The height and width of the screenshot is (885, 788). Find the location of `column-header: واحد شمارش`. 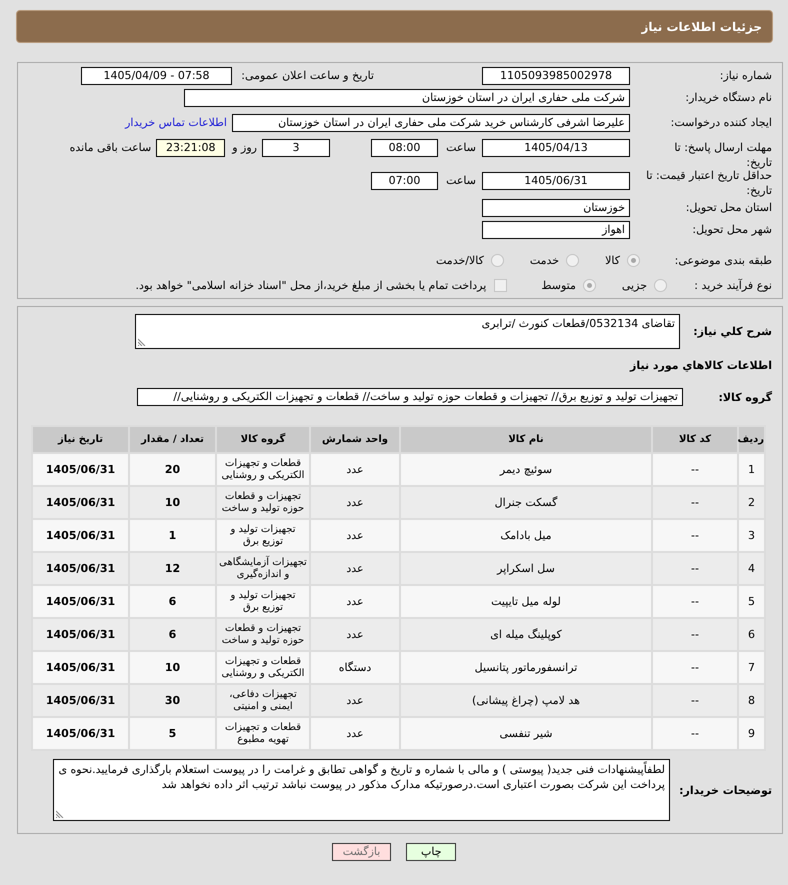

column-header: واحد شمارش is located at coordinates (355, 439).